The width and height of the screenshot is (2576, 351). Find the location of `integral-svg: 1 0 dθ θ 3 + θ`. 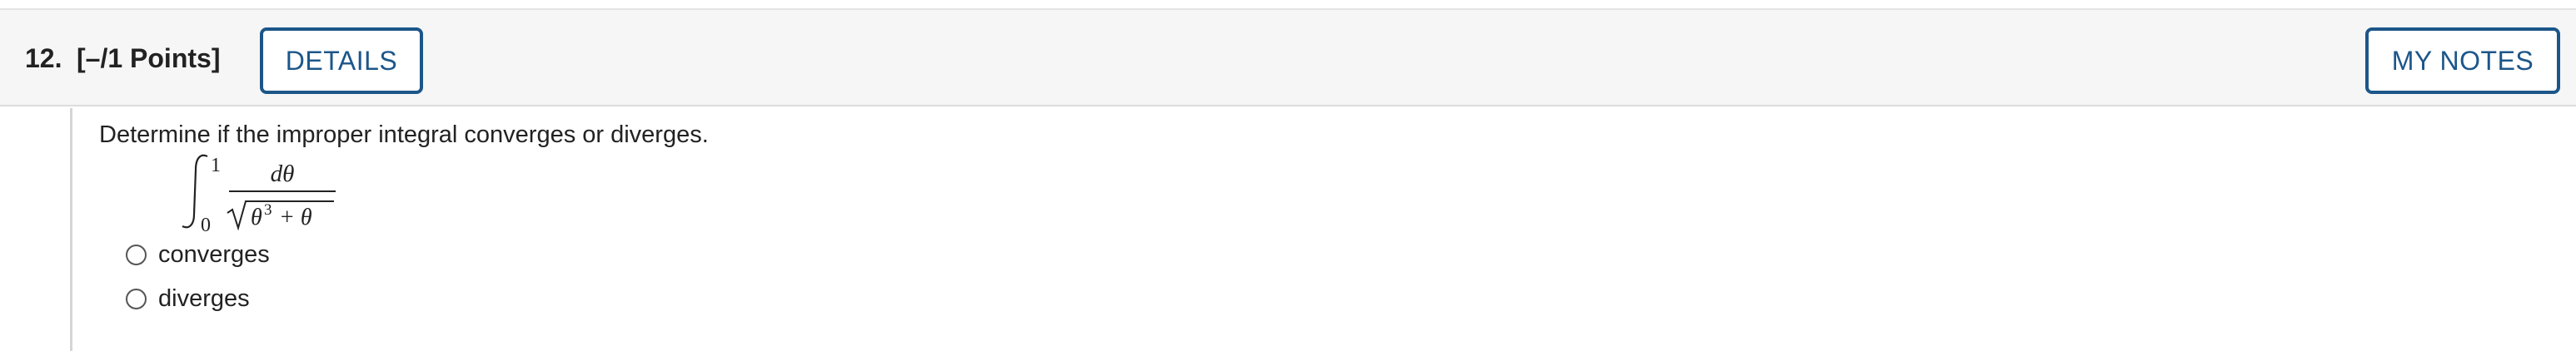

integral-svg: 1 0 dθ θ 3 + θ is located at coordinates (259, 195).